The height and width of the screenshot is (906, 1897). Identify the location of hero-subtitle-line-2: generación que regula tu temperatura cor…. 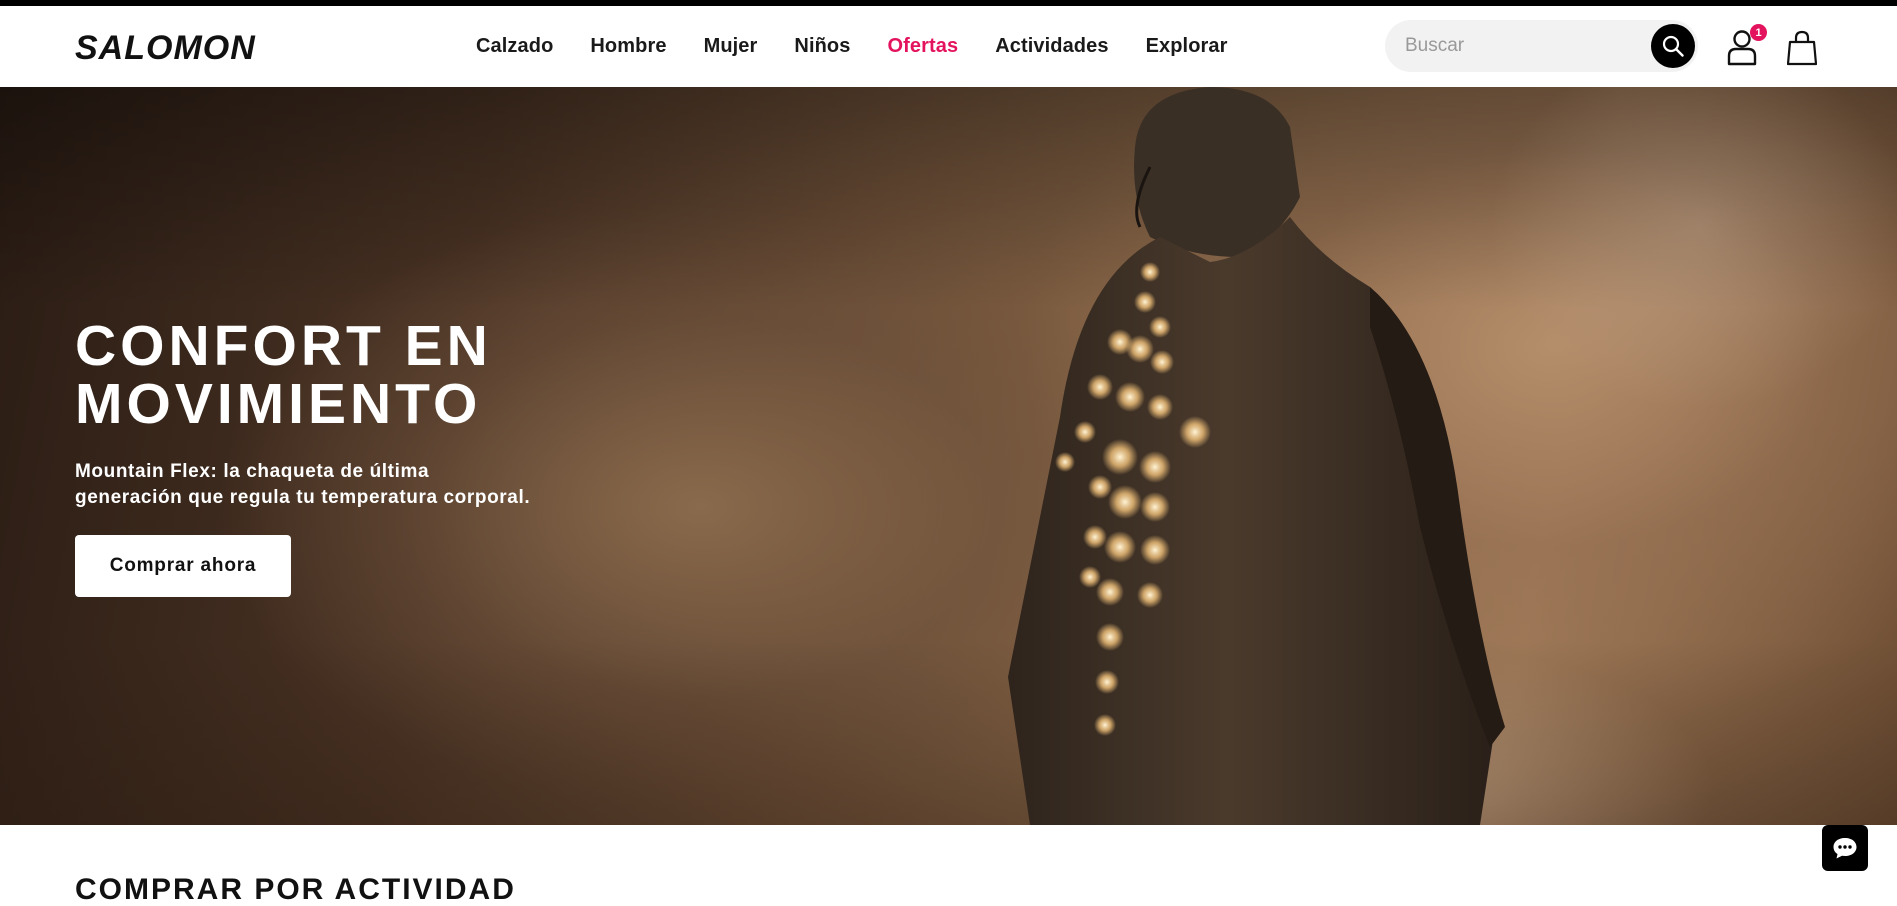
(303, 497).